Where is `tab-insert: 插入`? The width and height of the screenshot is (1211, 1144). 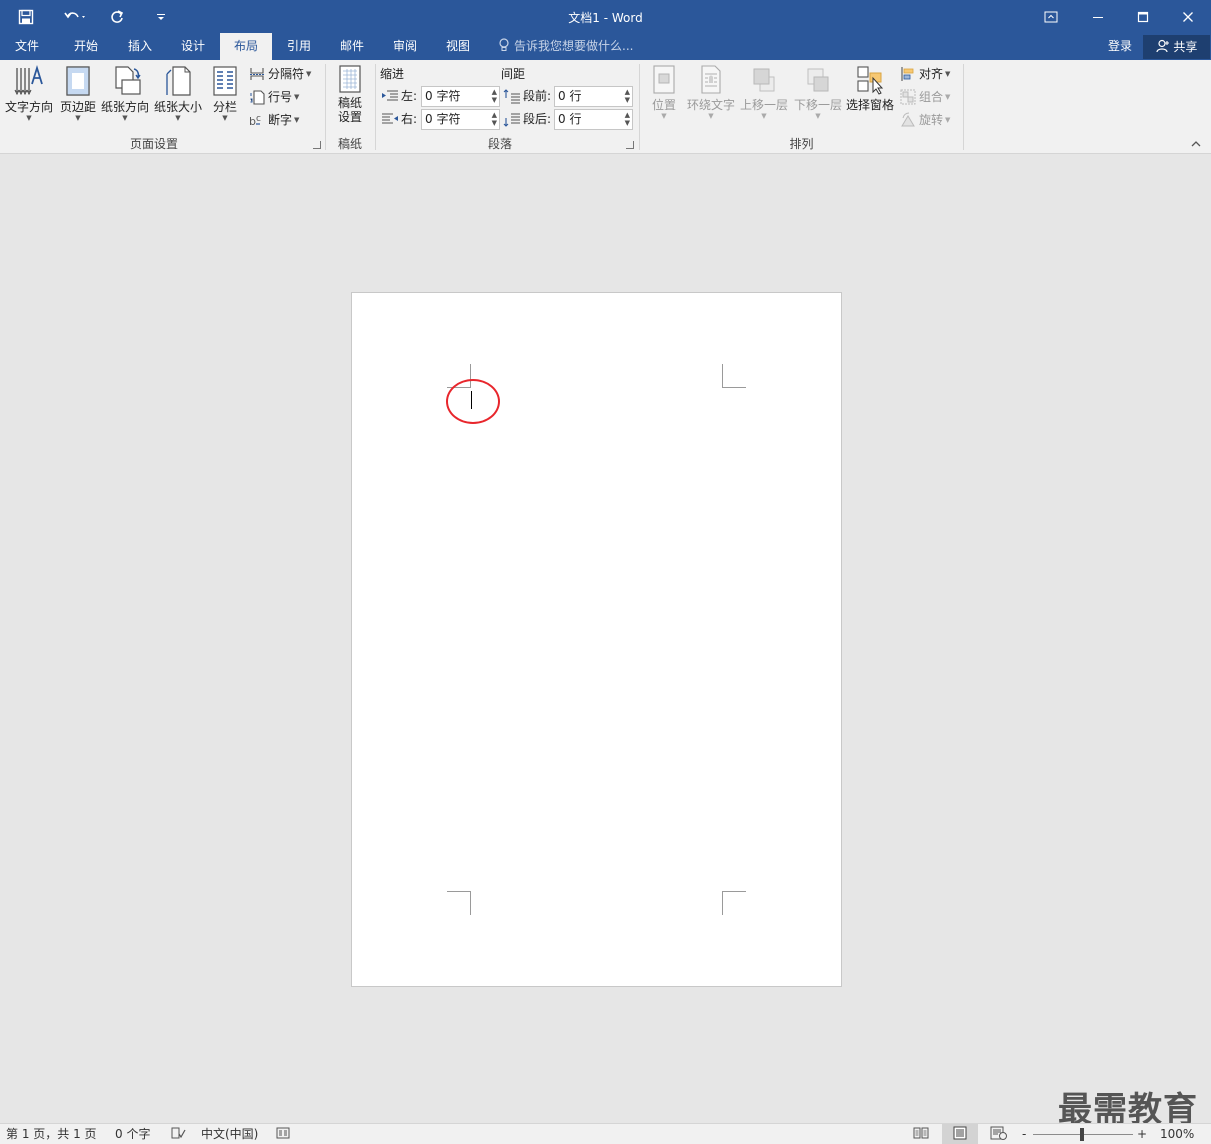 tab-insert: 插入 is located at coordinates (140, 46).